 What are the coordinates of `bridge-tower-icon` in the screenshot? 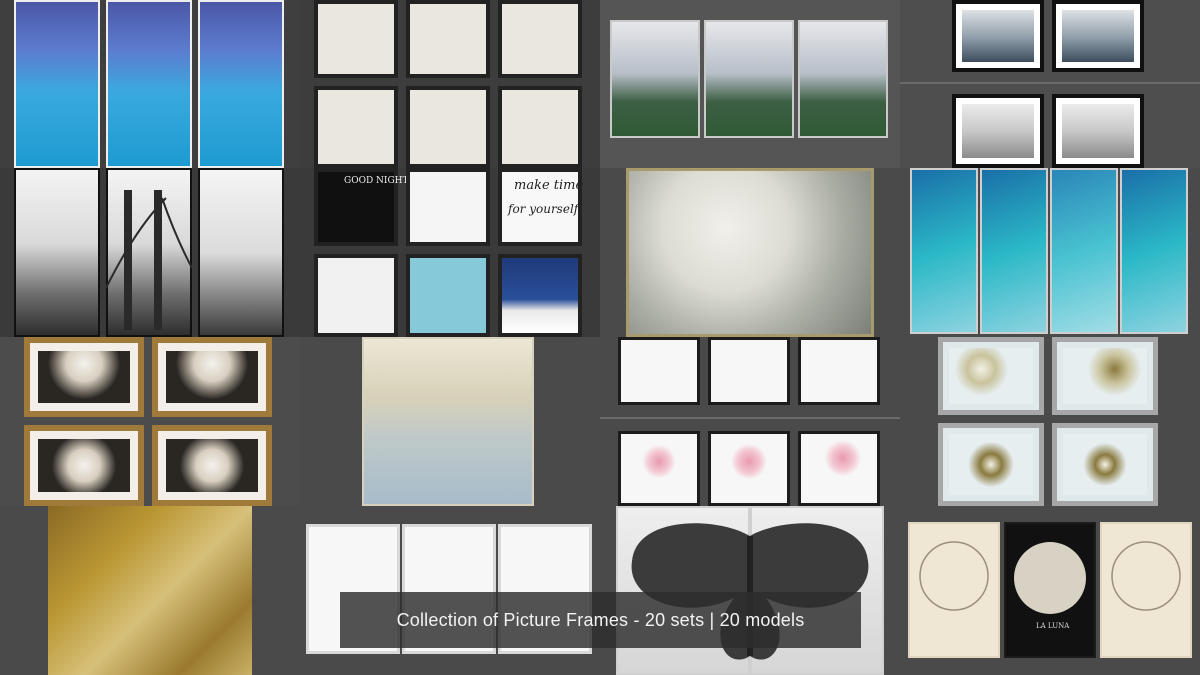 It's located at (149, 260).